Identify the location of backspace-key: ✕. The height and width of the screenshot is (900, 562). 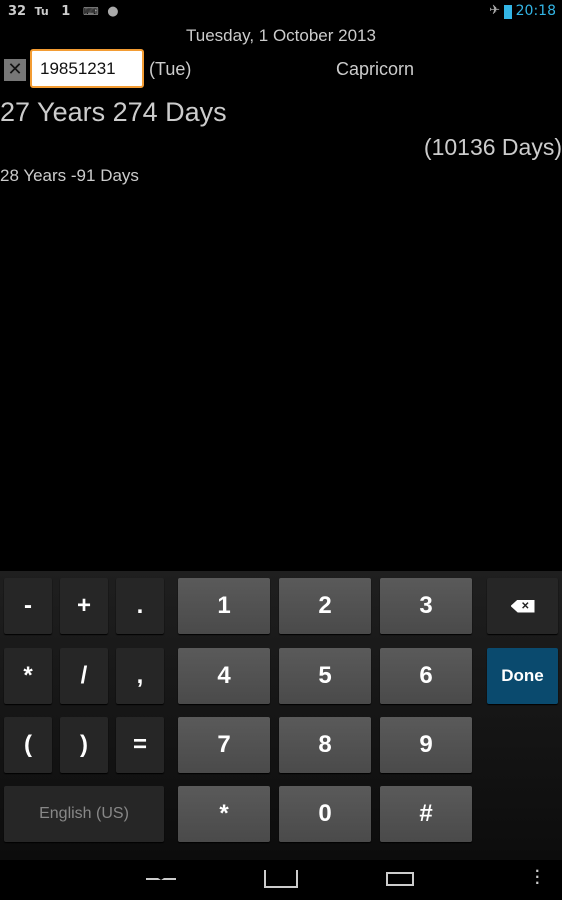
(522, 606).